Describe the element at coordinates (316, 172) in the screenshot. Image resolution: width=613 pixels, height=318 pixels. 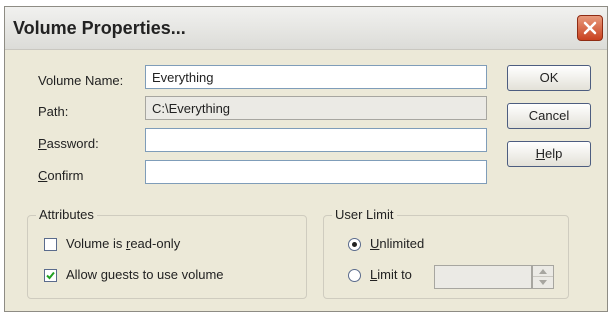
I see `confirm-field` at that location.